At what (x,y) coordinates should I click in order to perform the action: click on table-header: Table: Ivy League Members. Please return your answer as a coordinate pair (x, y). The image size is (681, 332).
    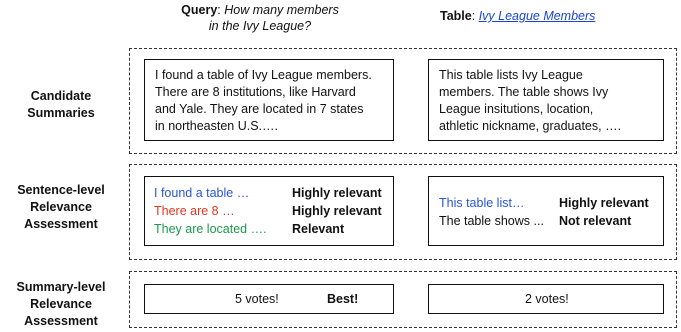
    Looking at the image, I should click on (518, 16).